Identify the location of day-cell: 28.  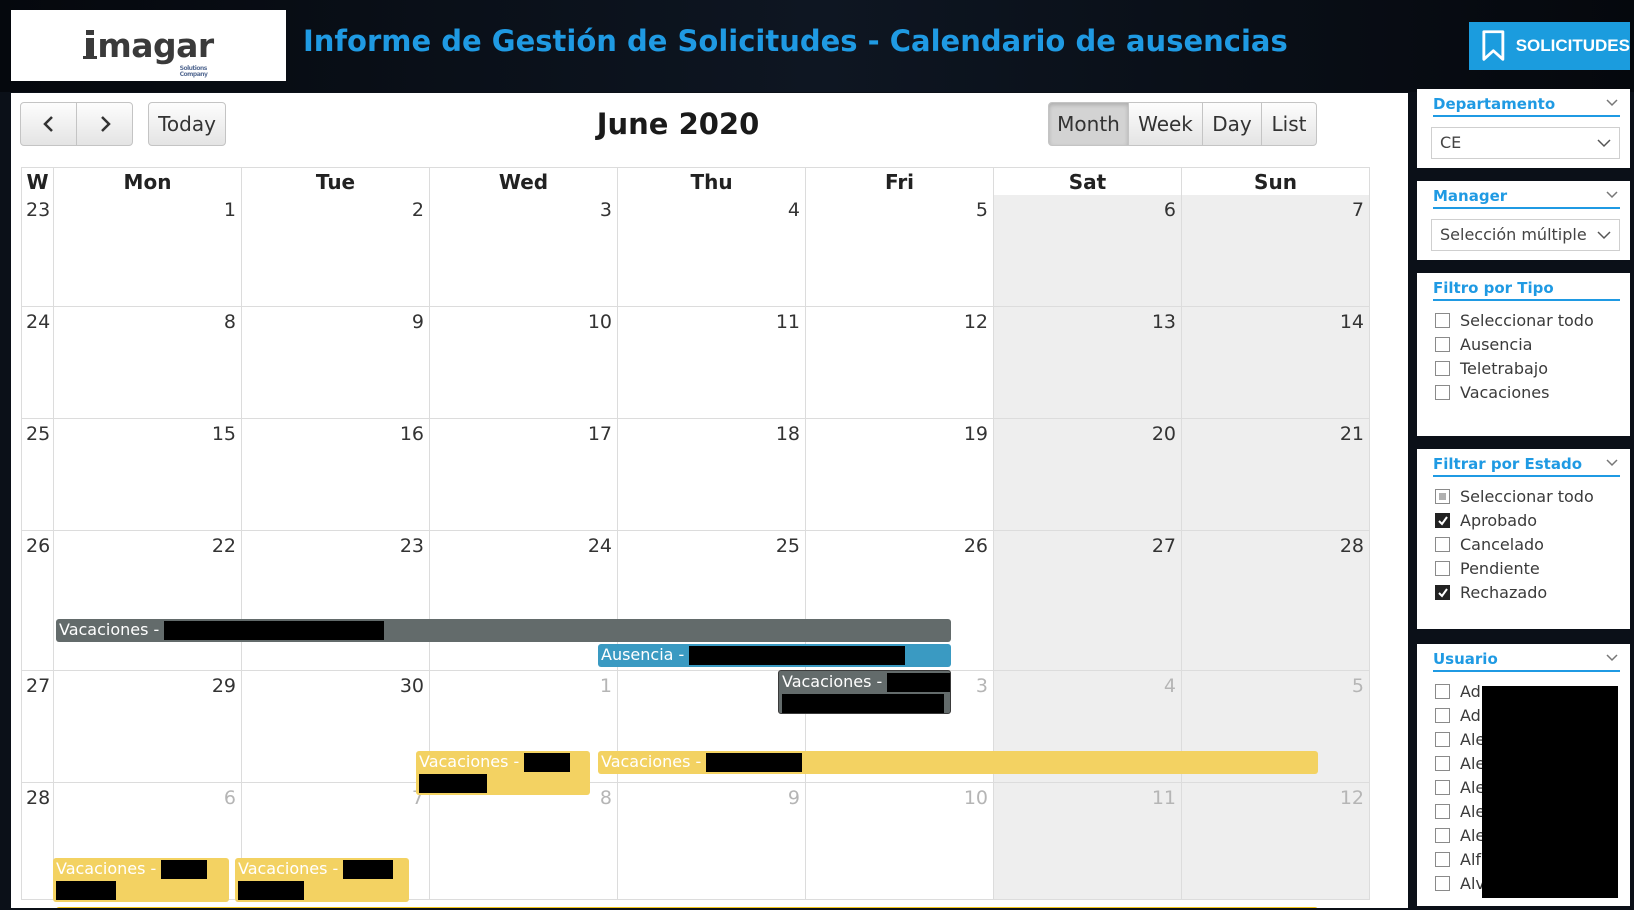
(1276, 601).